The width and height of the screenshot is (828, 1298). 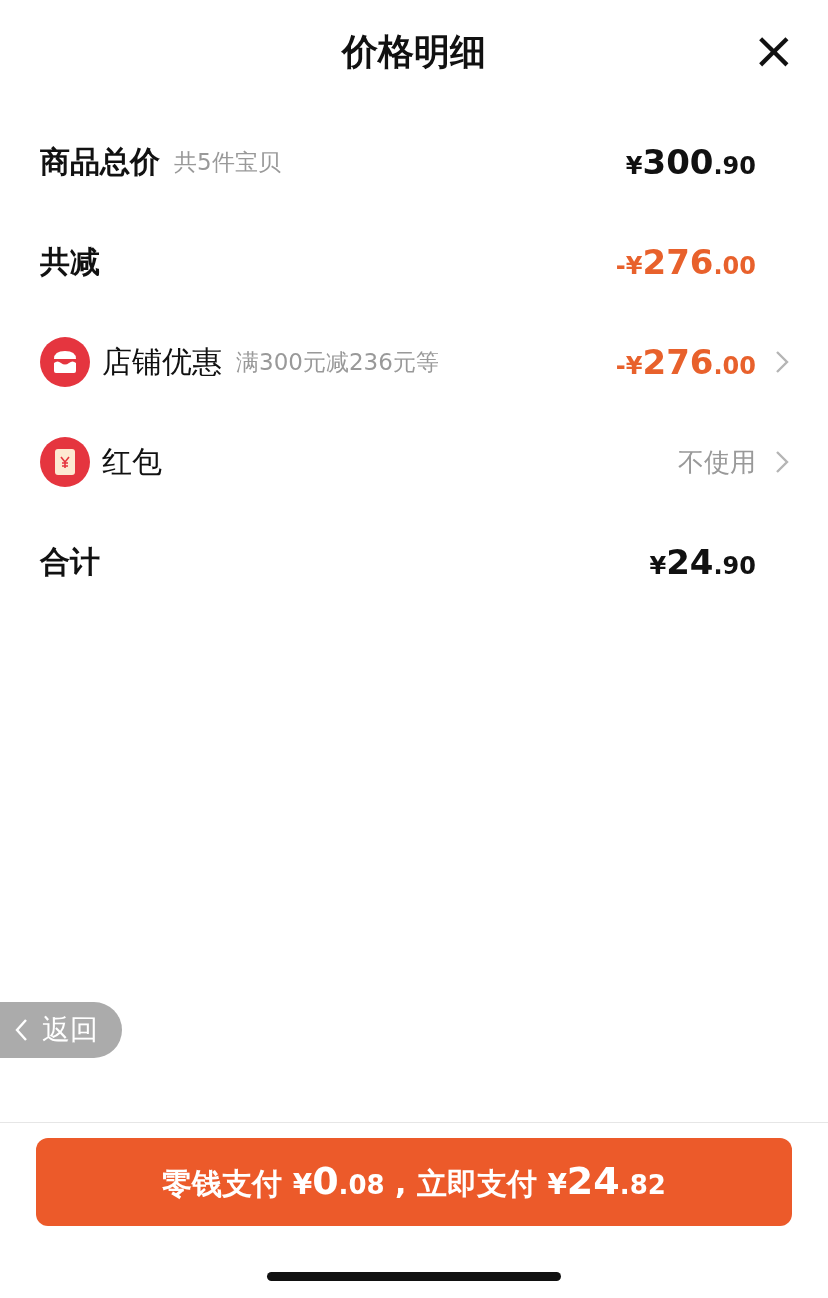 What do you see at coordinates (702, 562) in the screenshot?
I see `price-value: ¥24.90` at bounding box center [702, 562].